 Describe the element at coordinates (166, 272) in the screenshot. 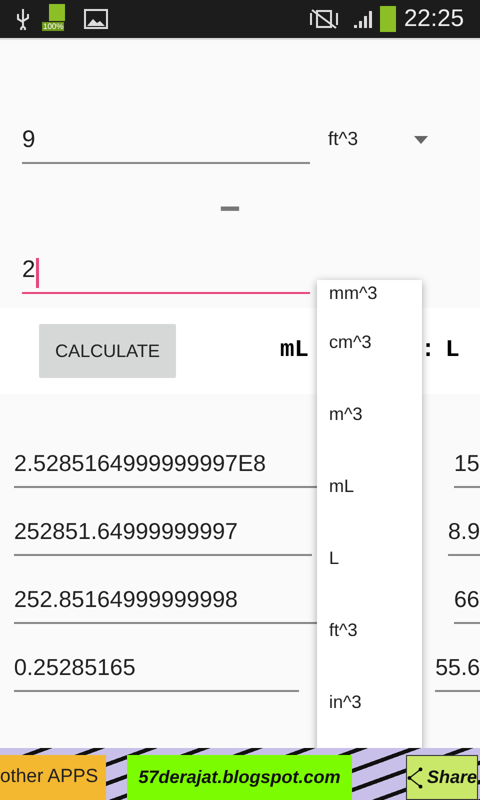

I see `text-input: 2` at that location.